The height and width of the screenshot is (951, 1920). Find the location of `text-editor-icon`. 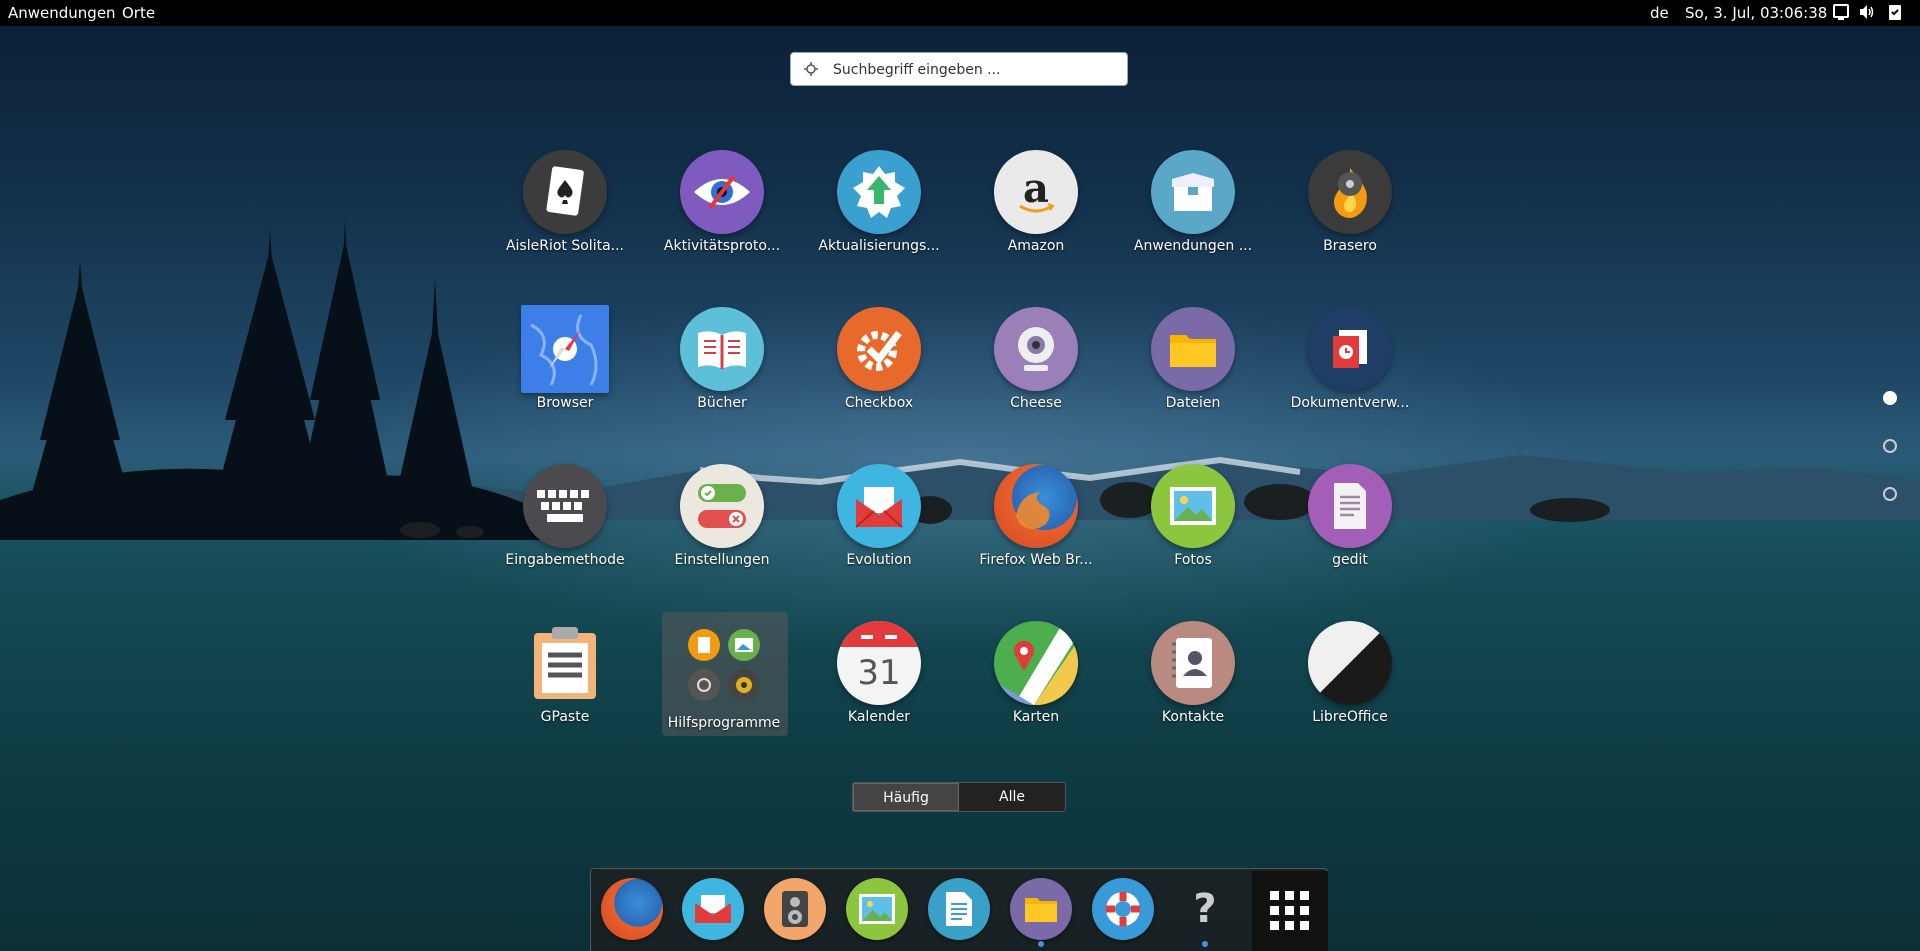

text-editor-icon is located at coordinates (1350, 506).